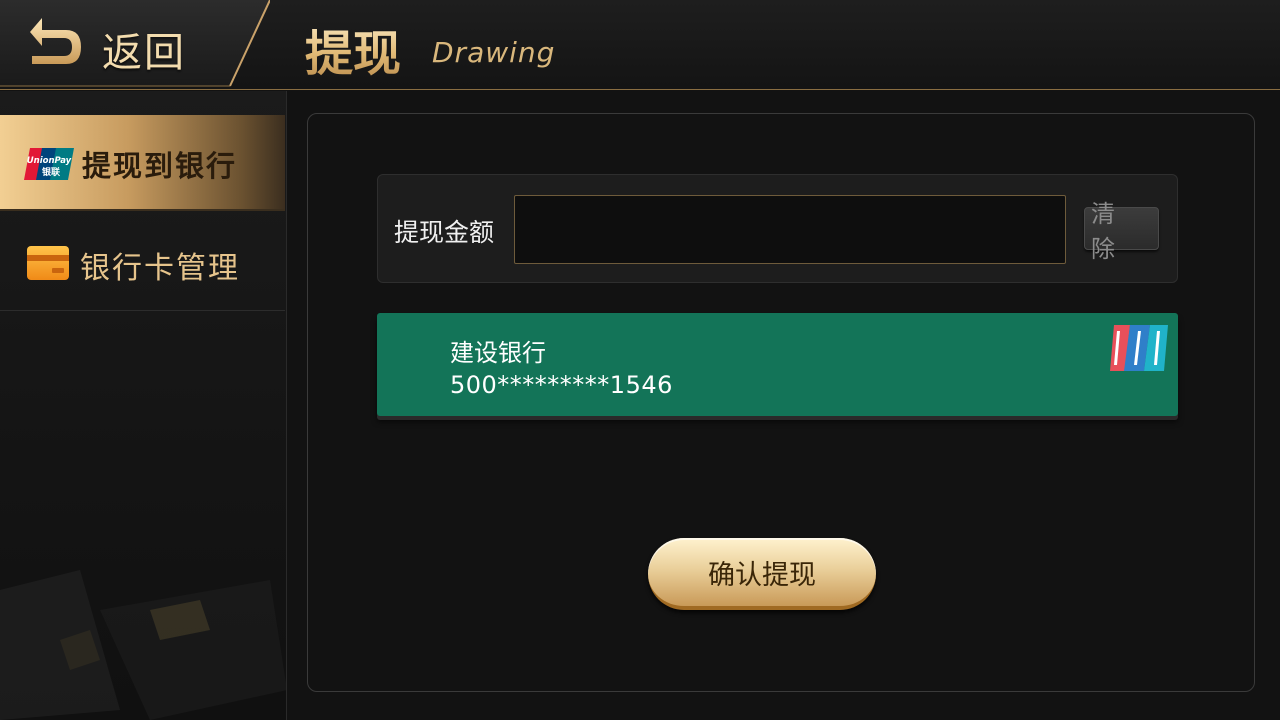  What do you see at coordinates (1139, 348) in the screenshot?
I see `bank-logo-icon` at bounding box center [1139, 348].